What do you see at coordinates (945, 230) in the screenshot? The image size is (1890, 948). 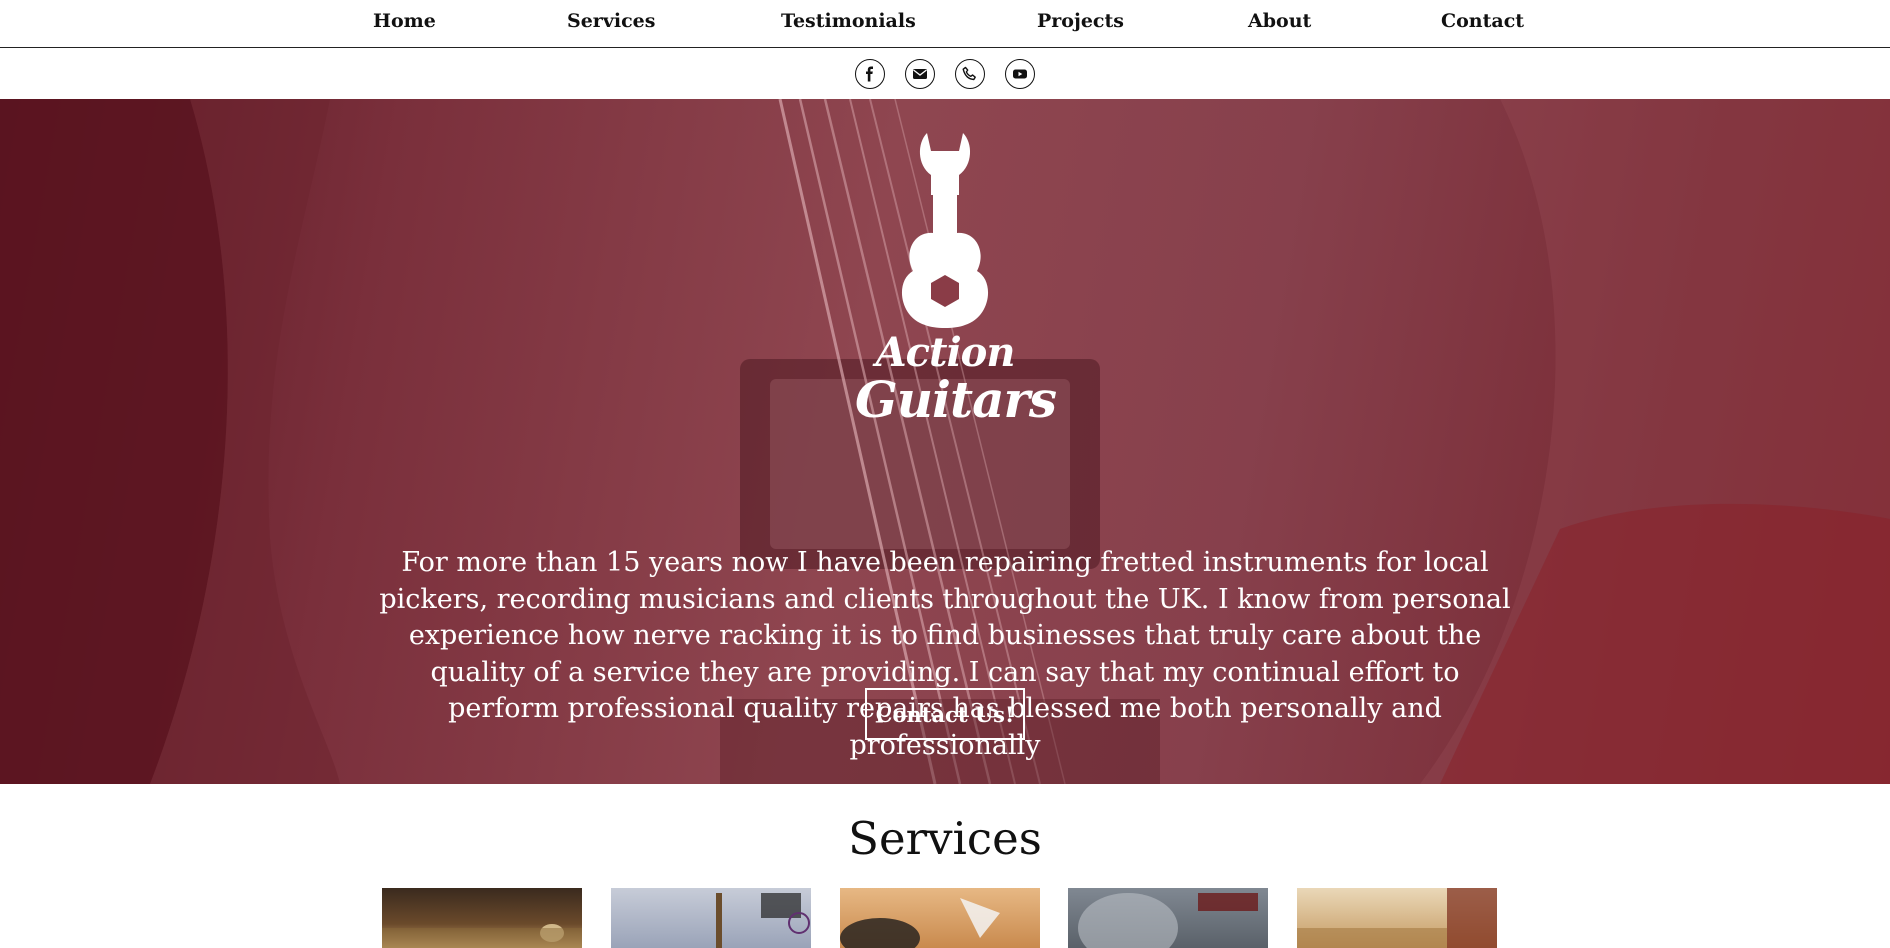 I see `guitar-wrench-icon` at bounding box center [945, 230].